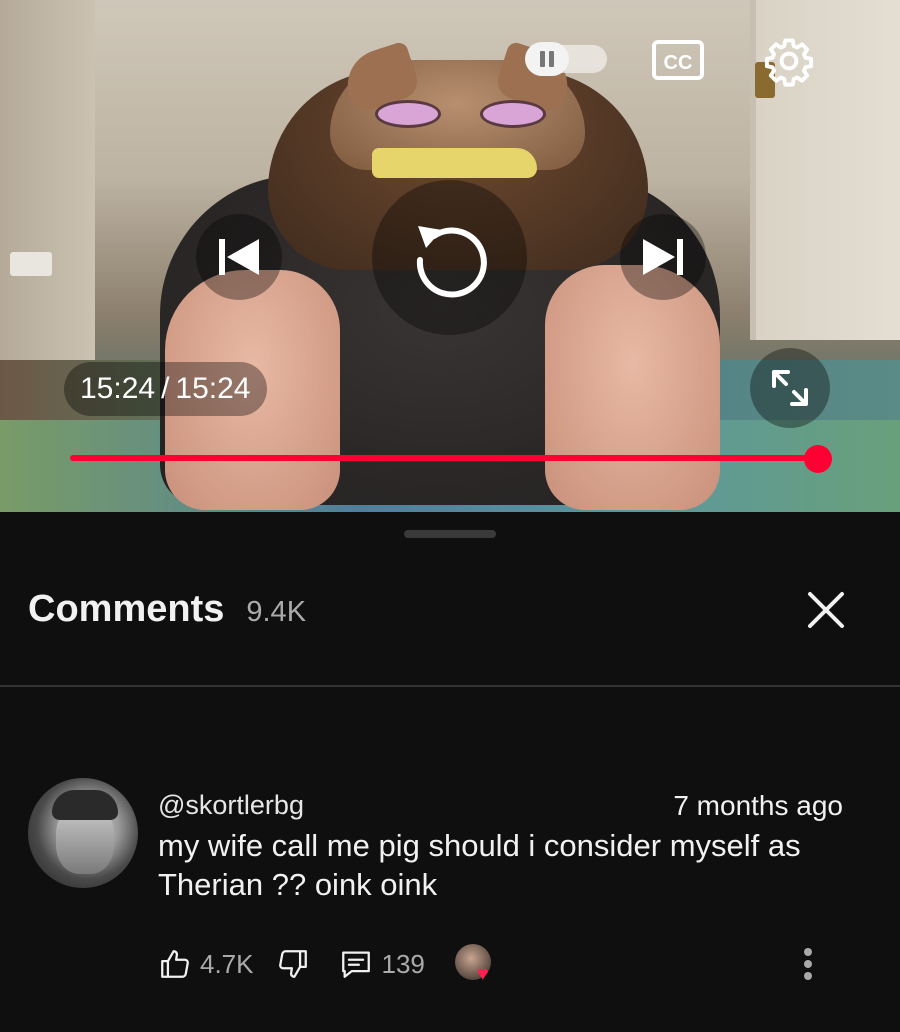 The width and height of the screenshot is (900, 1032). Describe the element at coordinates (513, 114) in the screenshot. I see `video-frame-mask-eye-right` at that location.